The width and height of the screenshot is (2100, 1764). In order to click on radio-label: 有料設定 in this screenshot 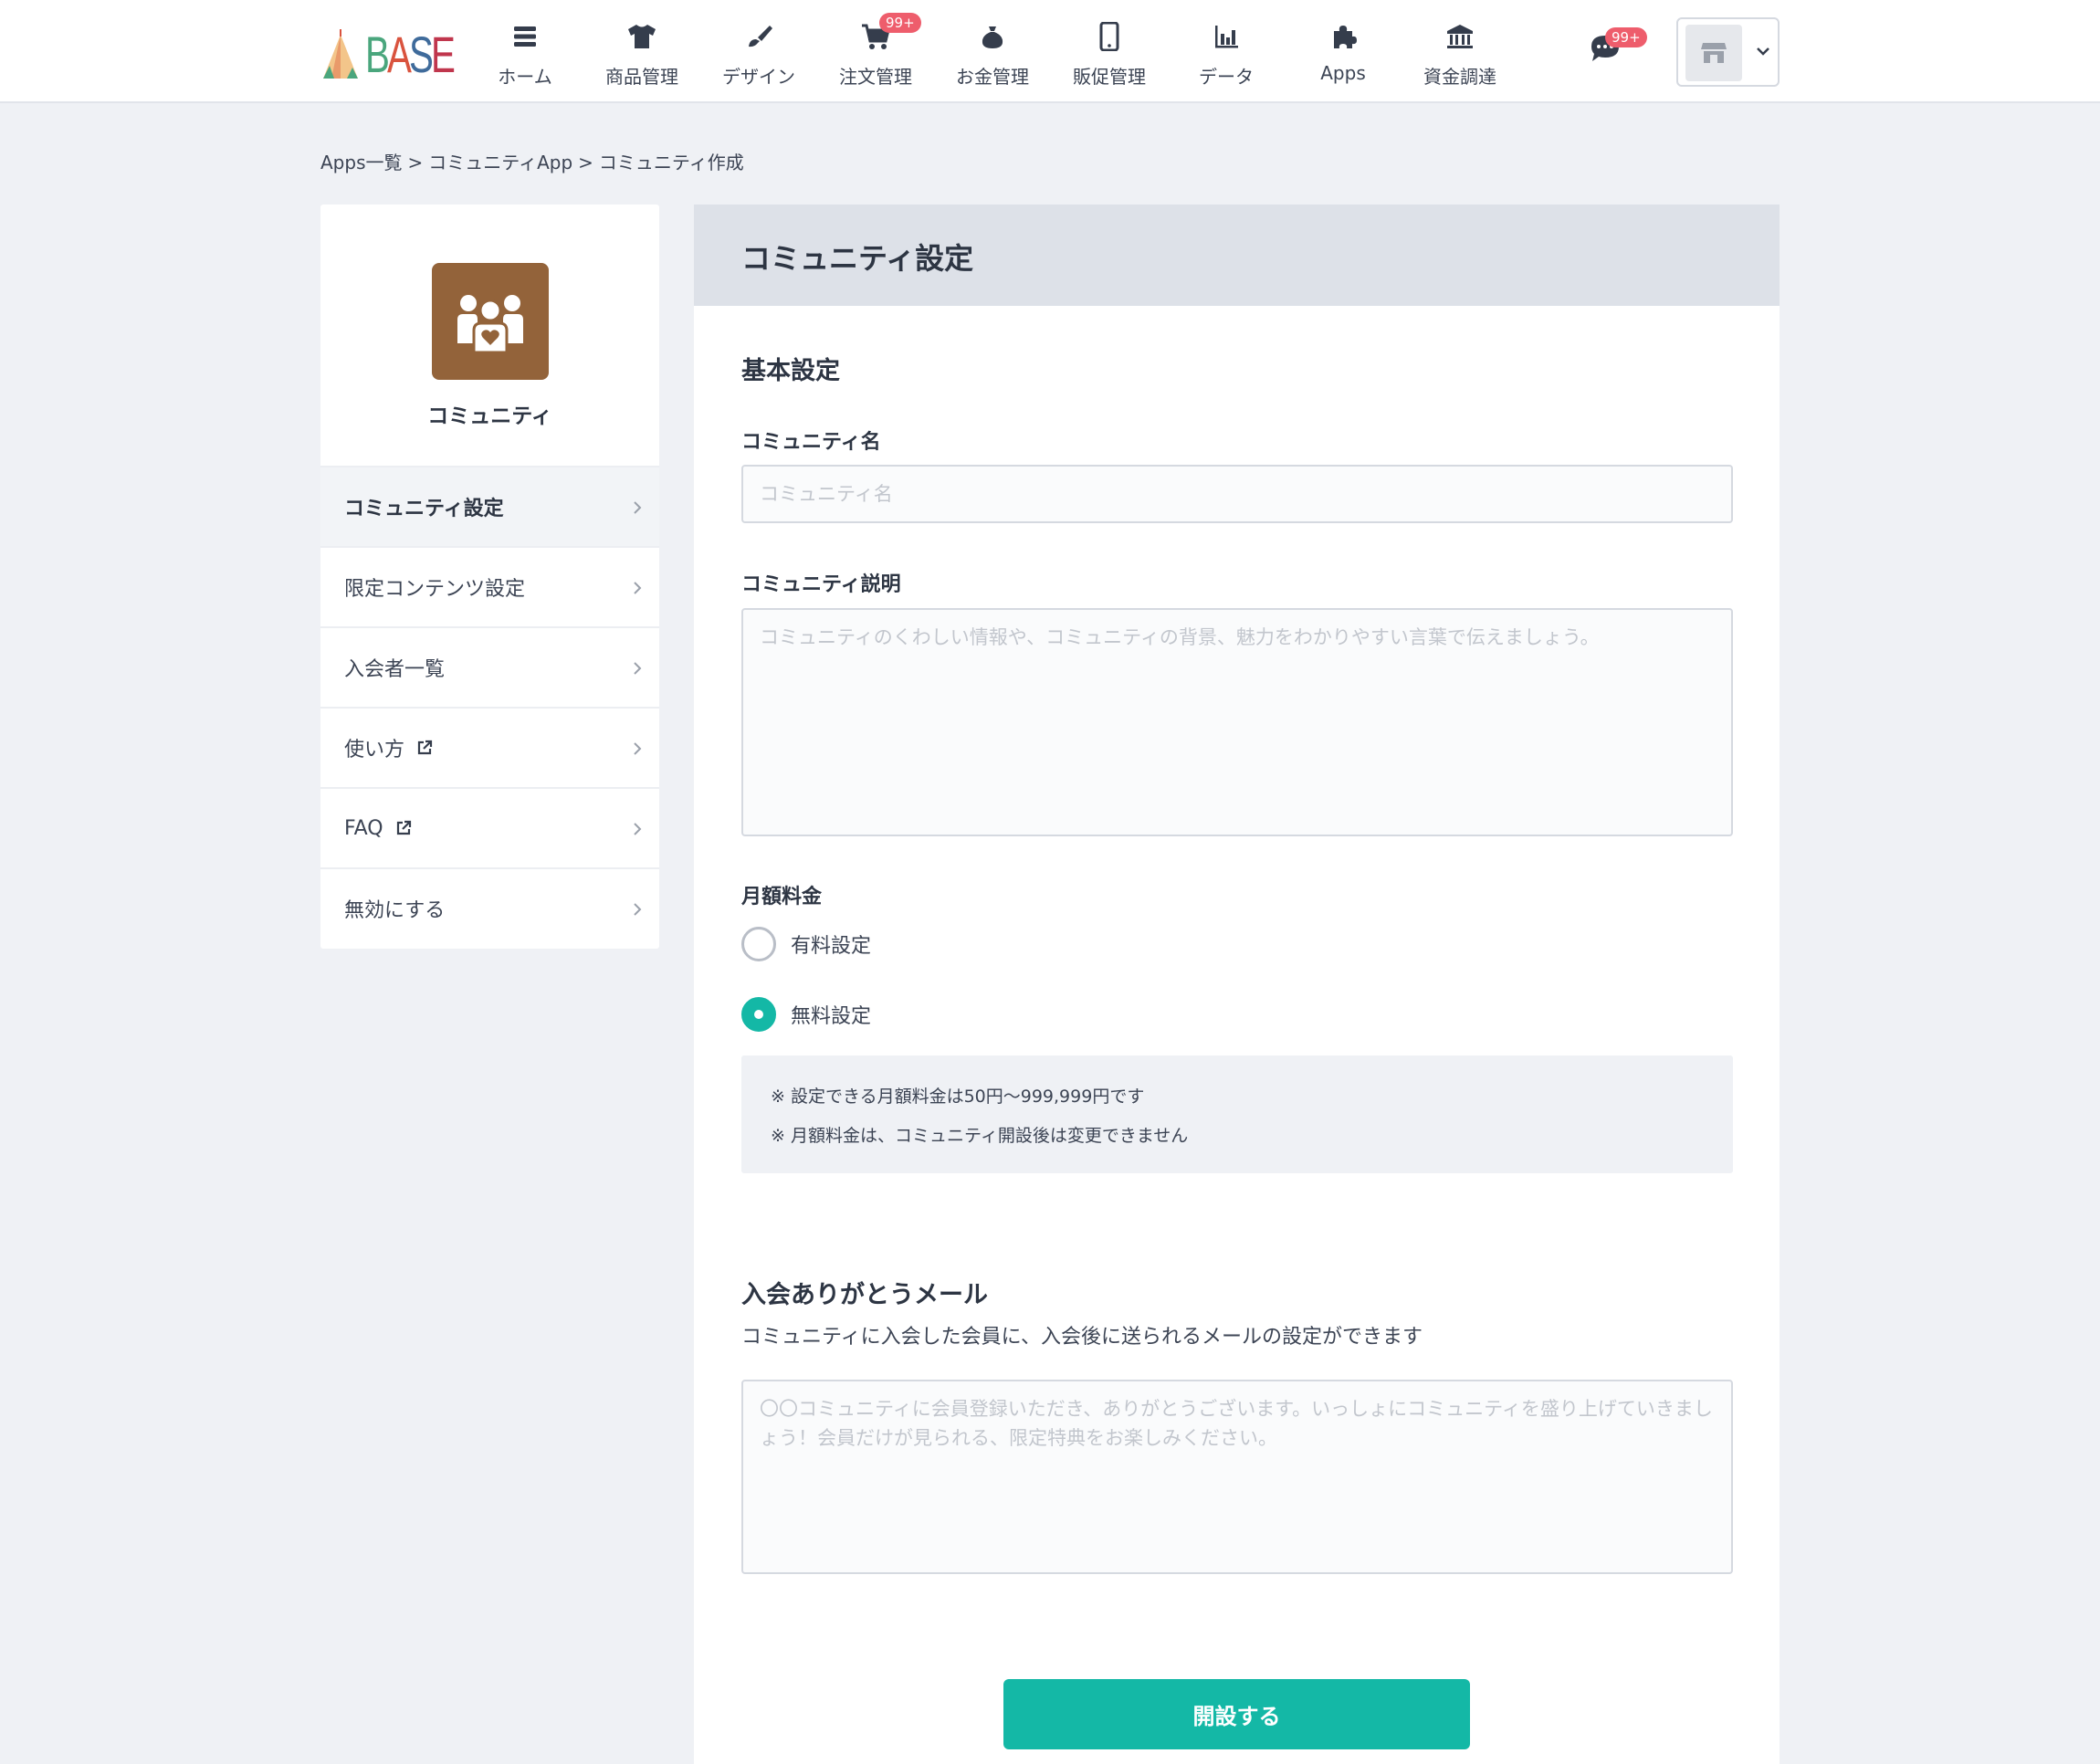, I will do `click(831, 947)`.